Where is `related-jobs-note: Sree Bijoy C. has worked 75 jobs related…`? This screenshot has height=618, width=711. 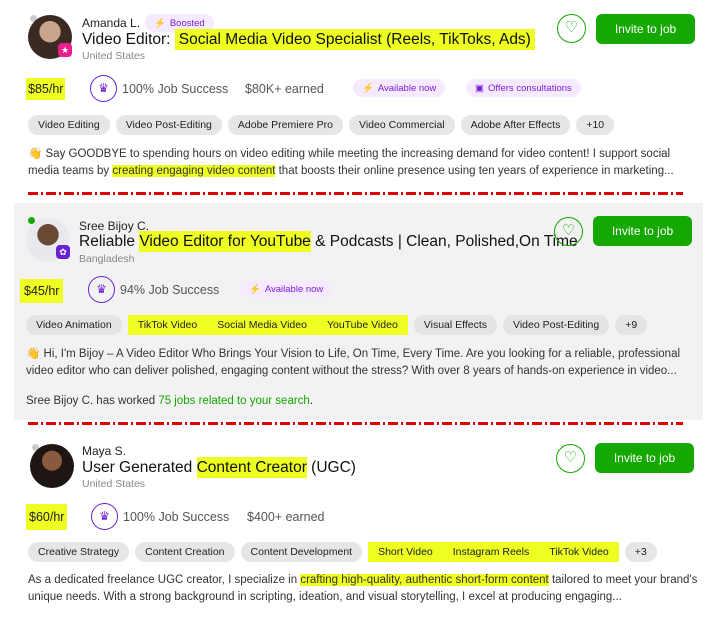 related-jobs-note: Sree Bijoy C. has worked 75 jobs related… is located at coordinates (170, 401).